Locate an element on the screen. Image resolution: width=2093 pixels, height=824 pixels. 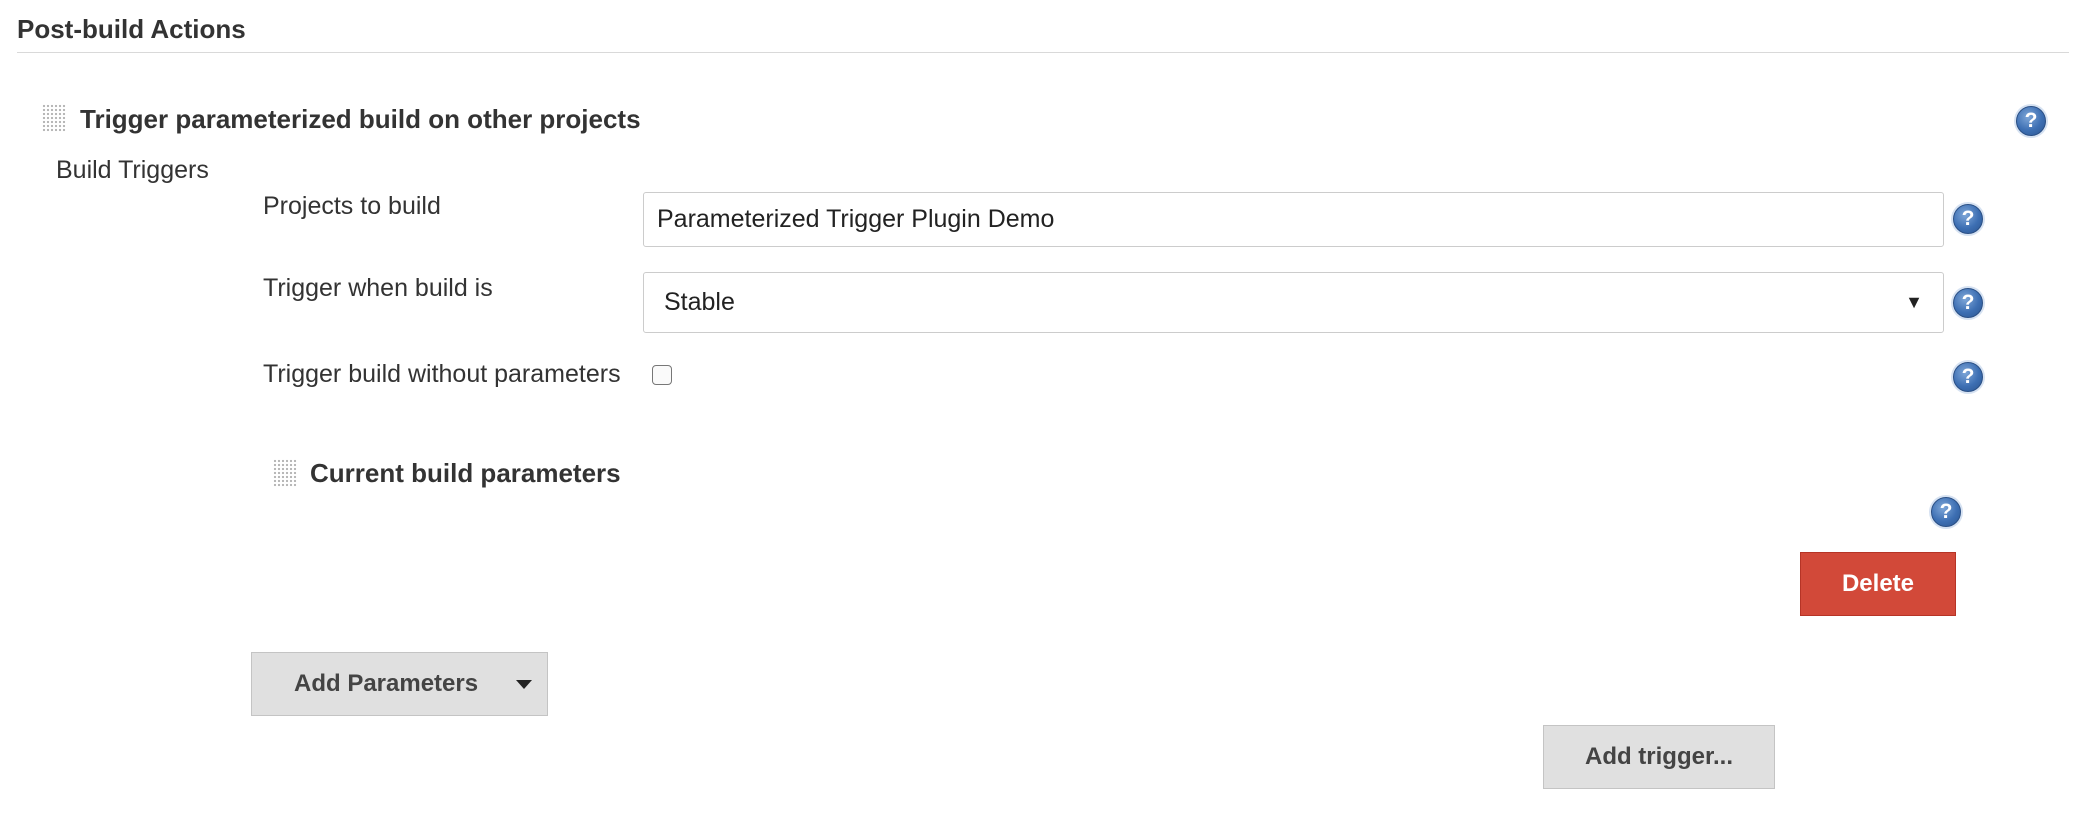
delete-button-label: Delete is located at coordinates (1878, 583).